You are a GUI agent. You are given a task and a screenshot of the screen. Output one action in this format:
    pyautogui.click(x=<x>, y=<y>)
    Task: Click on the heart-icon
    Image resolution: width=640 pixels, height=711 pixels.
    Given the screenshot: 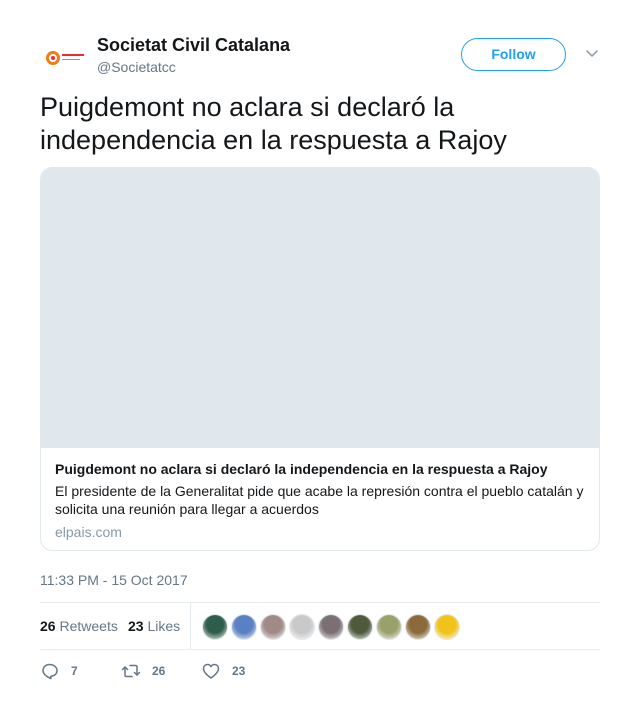 What is the action you would take?
    pyautogui.click(x=211, y=671)
    